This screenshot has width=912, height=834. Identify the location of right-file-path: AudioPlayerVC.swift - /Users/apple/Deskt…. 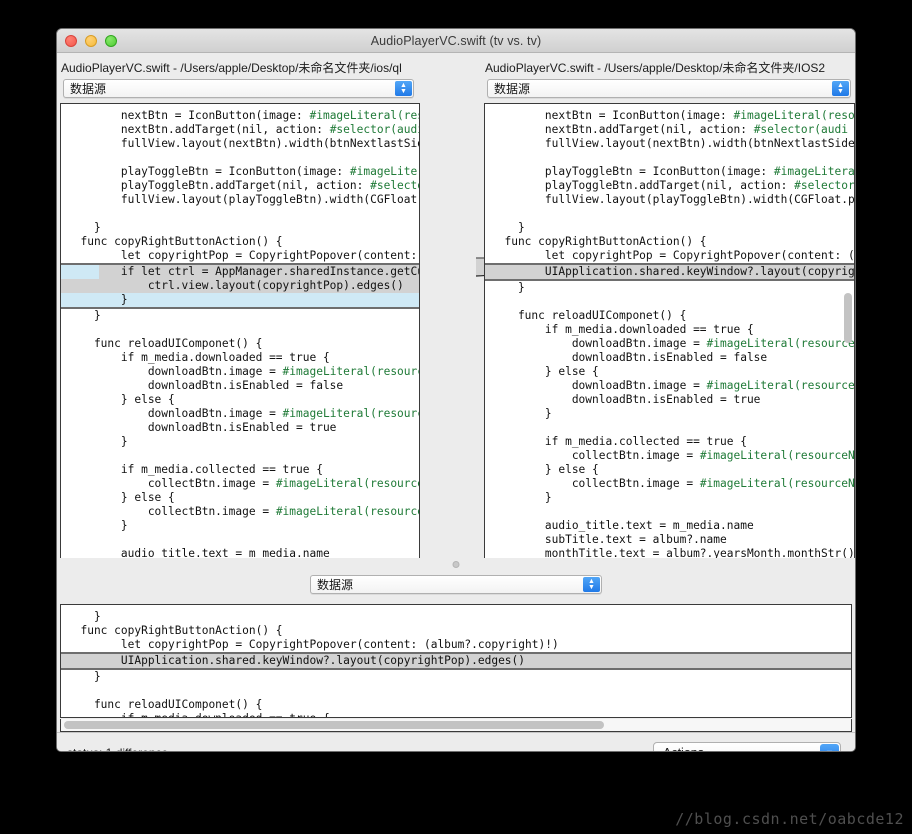
(655, 68).